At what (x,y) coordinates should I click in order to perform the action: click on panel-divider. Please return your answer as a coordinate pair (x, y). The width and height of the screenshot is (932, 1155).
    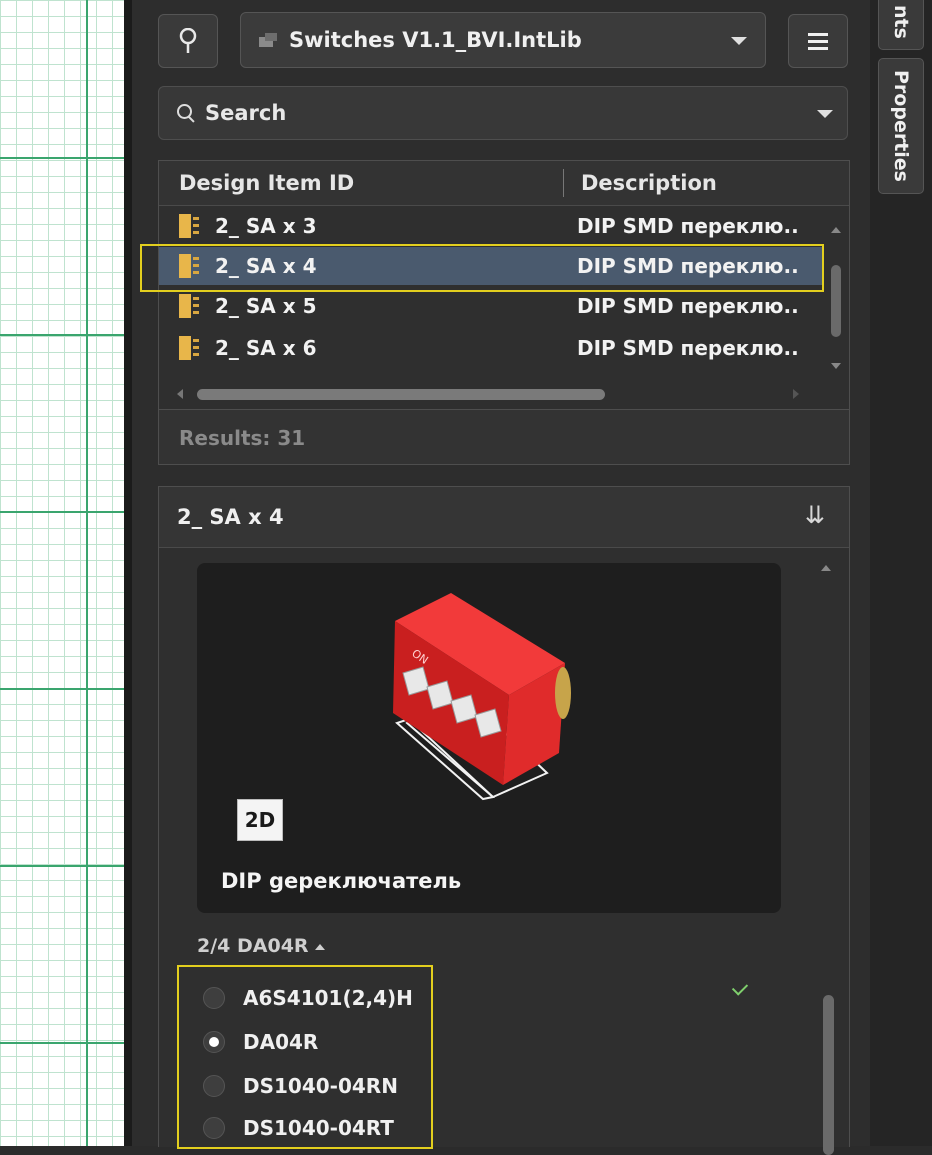
    Looking at the image, I should click on (128, 573).